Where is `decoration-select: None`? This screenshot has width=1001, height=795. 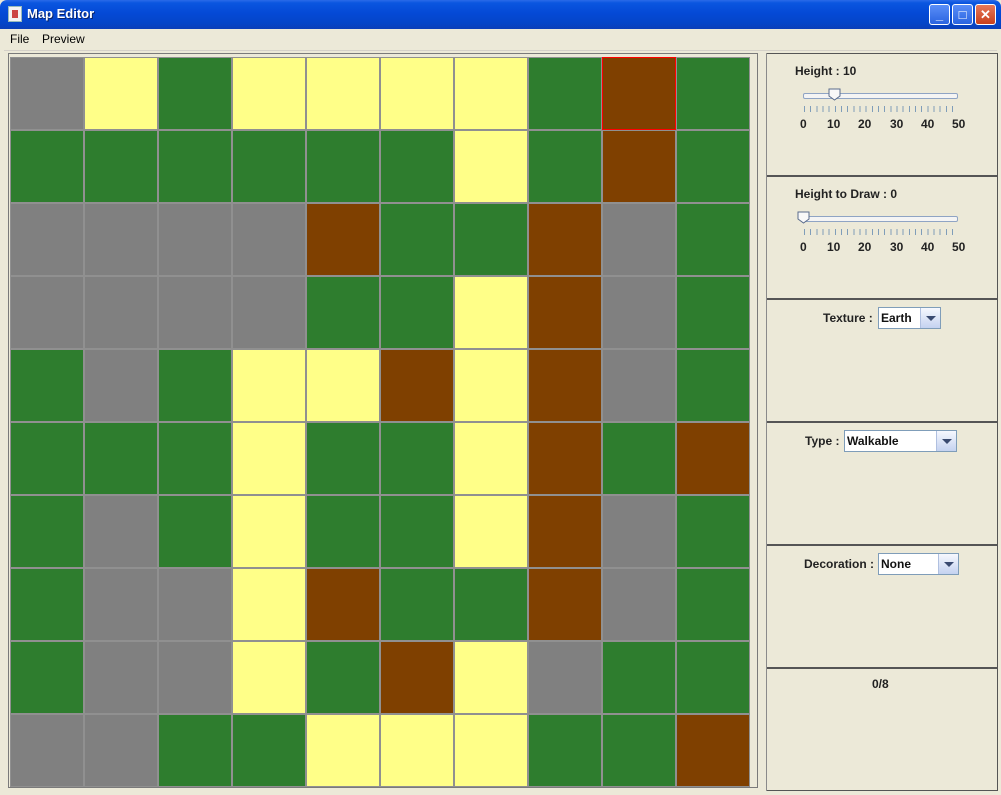
decoration-select: None is located at coordinates (918, 564).